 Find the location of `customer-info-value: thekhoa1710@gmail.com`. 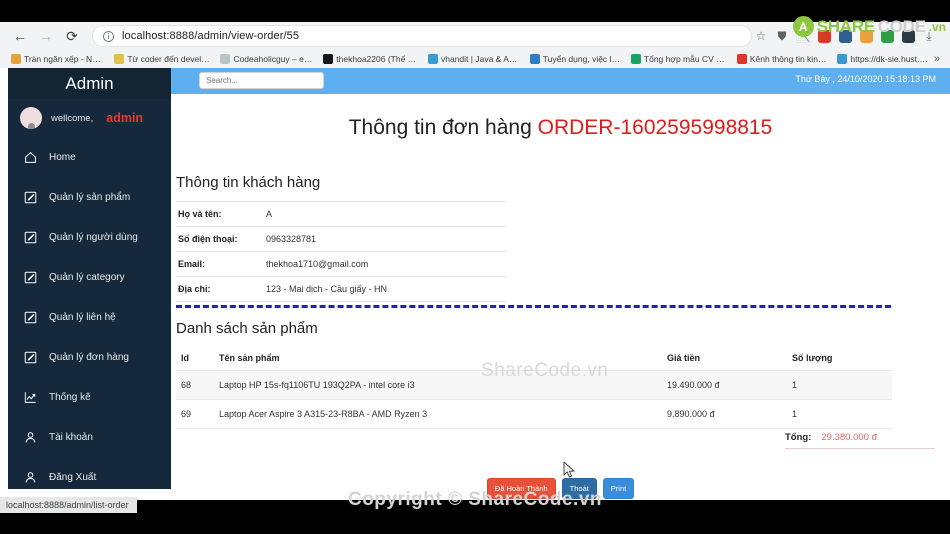

customer-info-value: thekhoa1710@gmail.com is located at coordinates (385, 264).